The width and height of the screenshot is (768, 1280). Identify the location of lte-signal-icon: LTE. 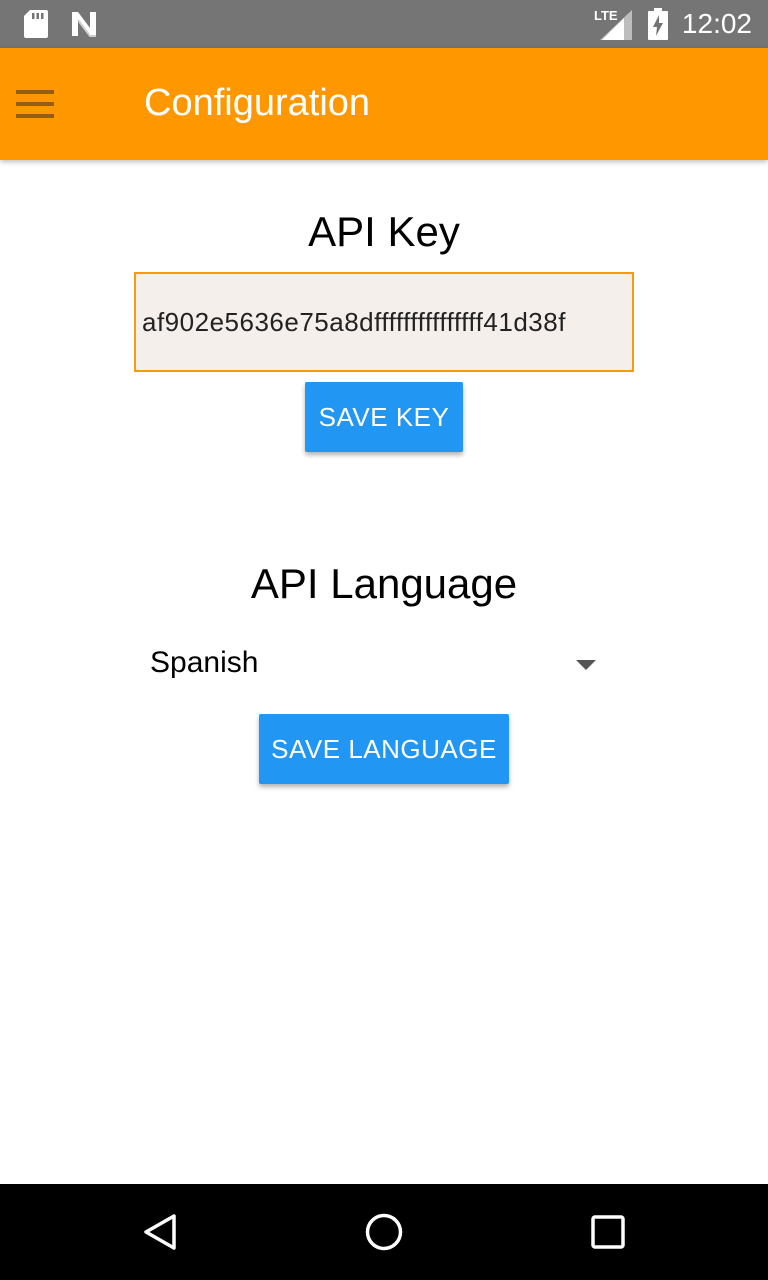
(614, 24).